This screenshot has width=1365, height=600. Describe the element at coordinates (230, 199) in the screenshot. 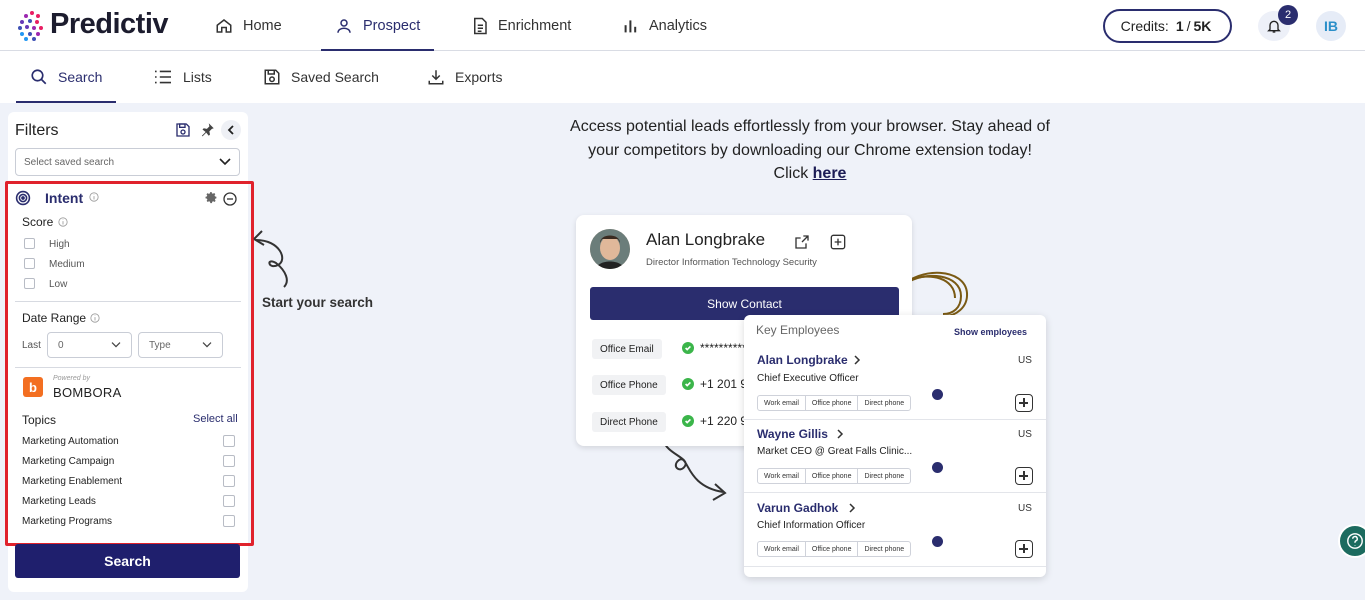

I see `remove-circle-icon` at that location.